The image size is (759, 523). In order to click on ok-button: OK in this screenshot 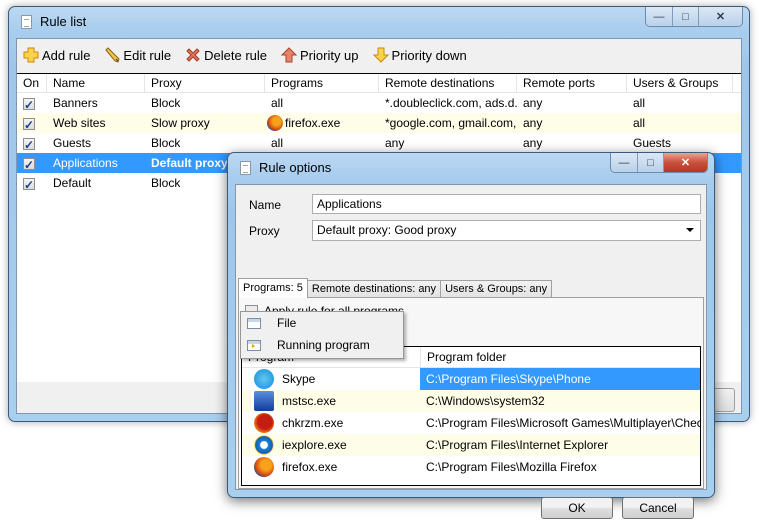, I will do `click(577, 508)`.